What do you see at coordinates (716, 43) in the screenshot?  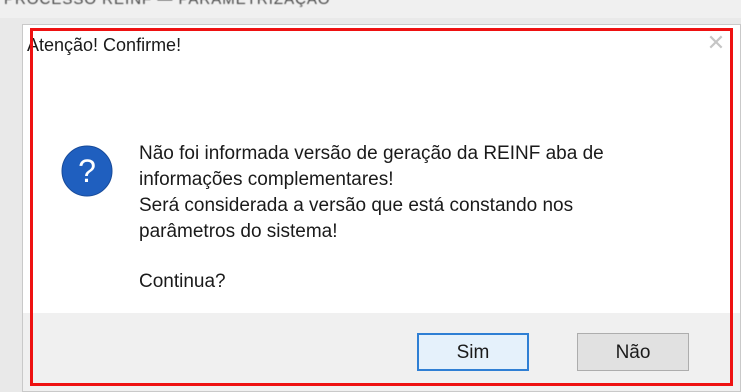 I see `close-icon: ✕` at bounding box center [716, 43].